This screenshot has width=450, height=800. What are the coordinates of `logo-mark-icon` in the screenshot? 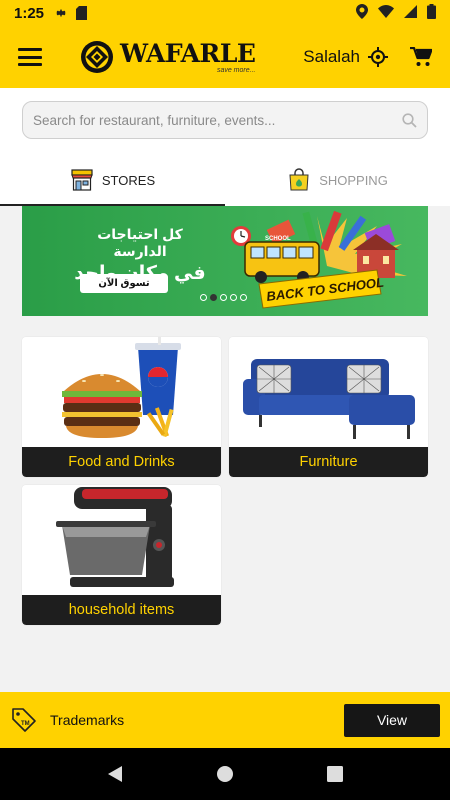 It's located at (97, 57).